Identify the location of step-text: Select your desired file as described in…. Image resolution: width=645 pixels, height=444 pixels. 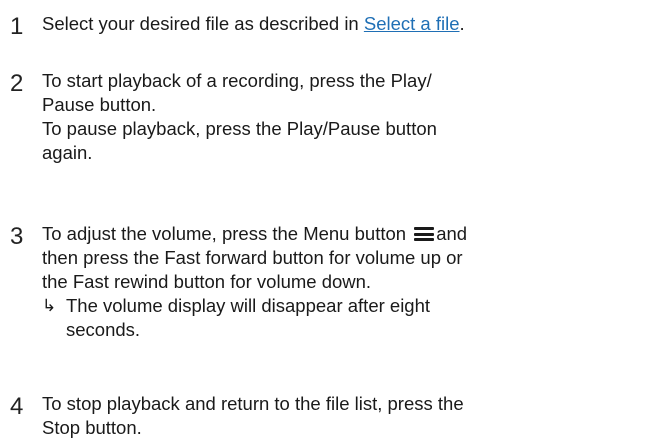
(341, 24).